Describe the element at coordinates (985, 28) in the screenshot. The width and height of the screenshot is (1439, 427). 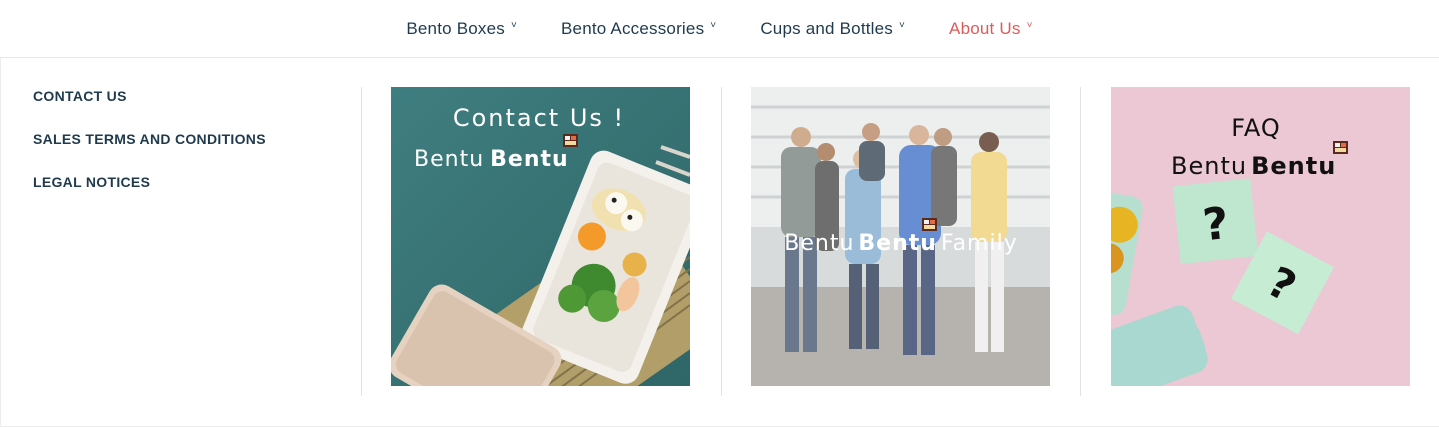
I see `nav-label: About Us` at that location.